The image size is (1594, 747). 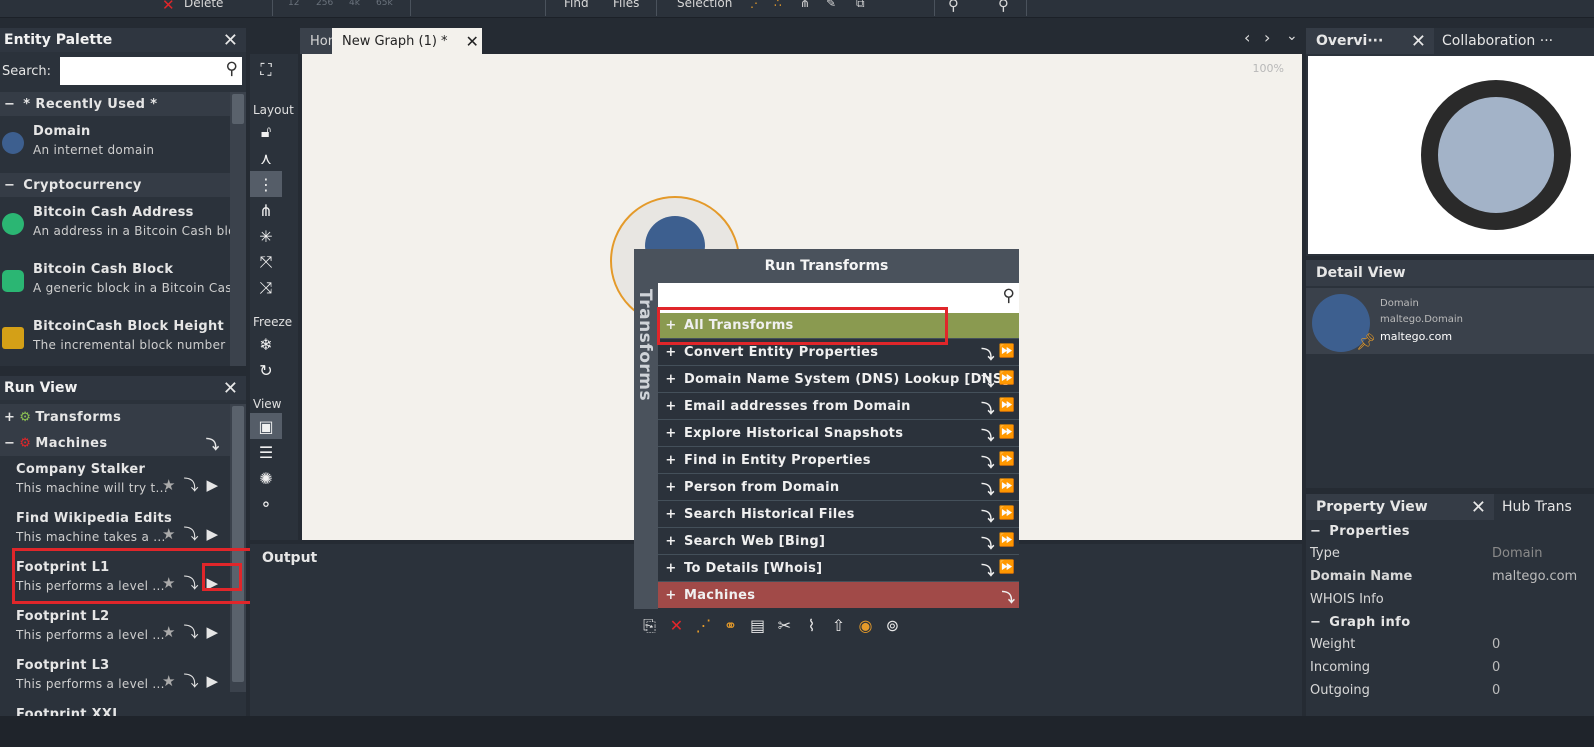 I want to click on run-group-machines: − ⚙ Machines ⤵, so click(x=115, y=443).